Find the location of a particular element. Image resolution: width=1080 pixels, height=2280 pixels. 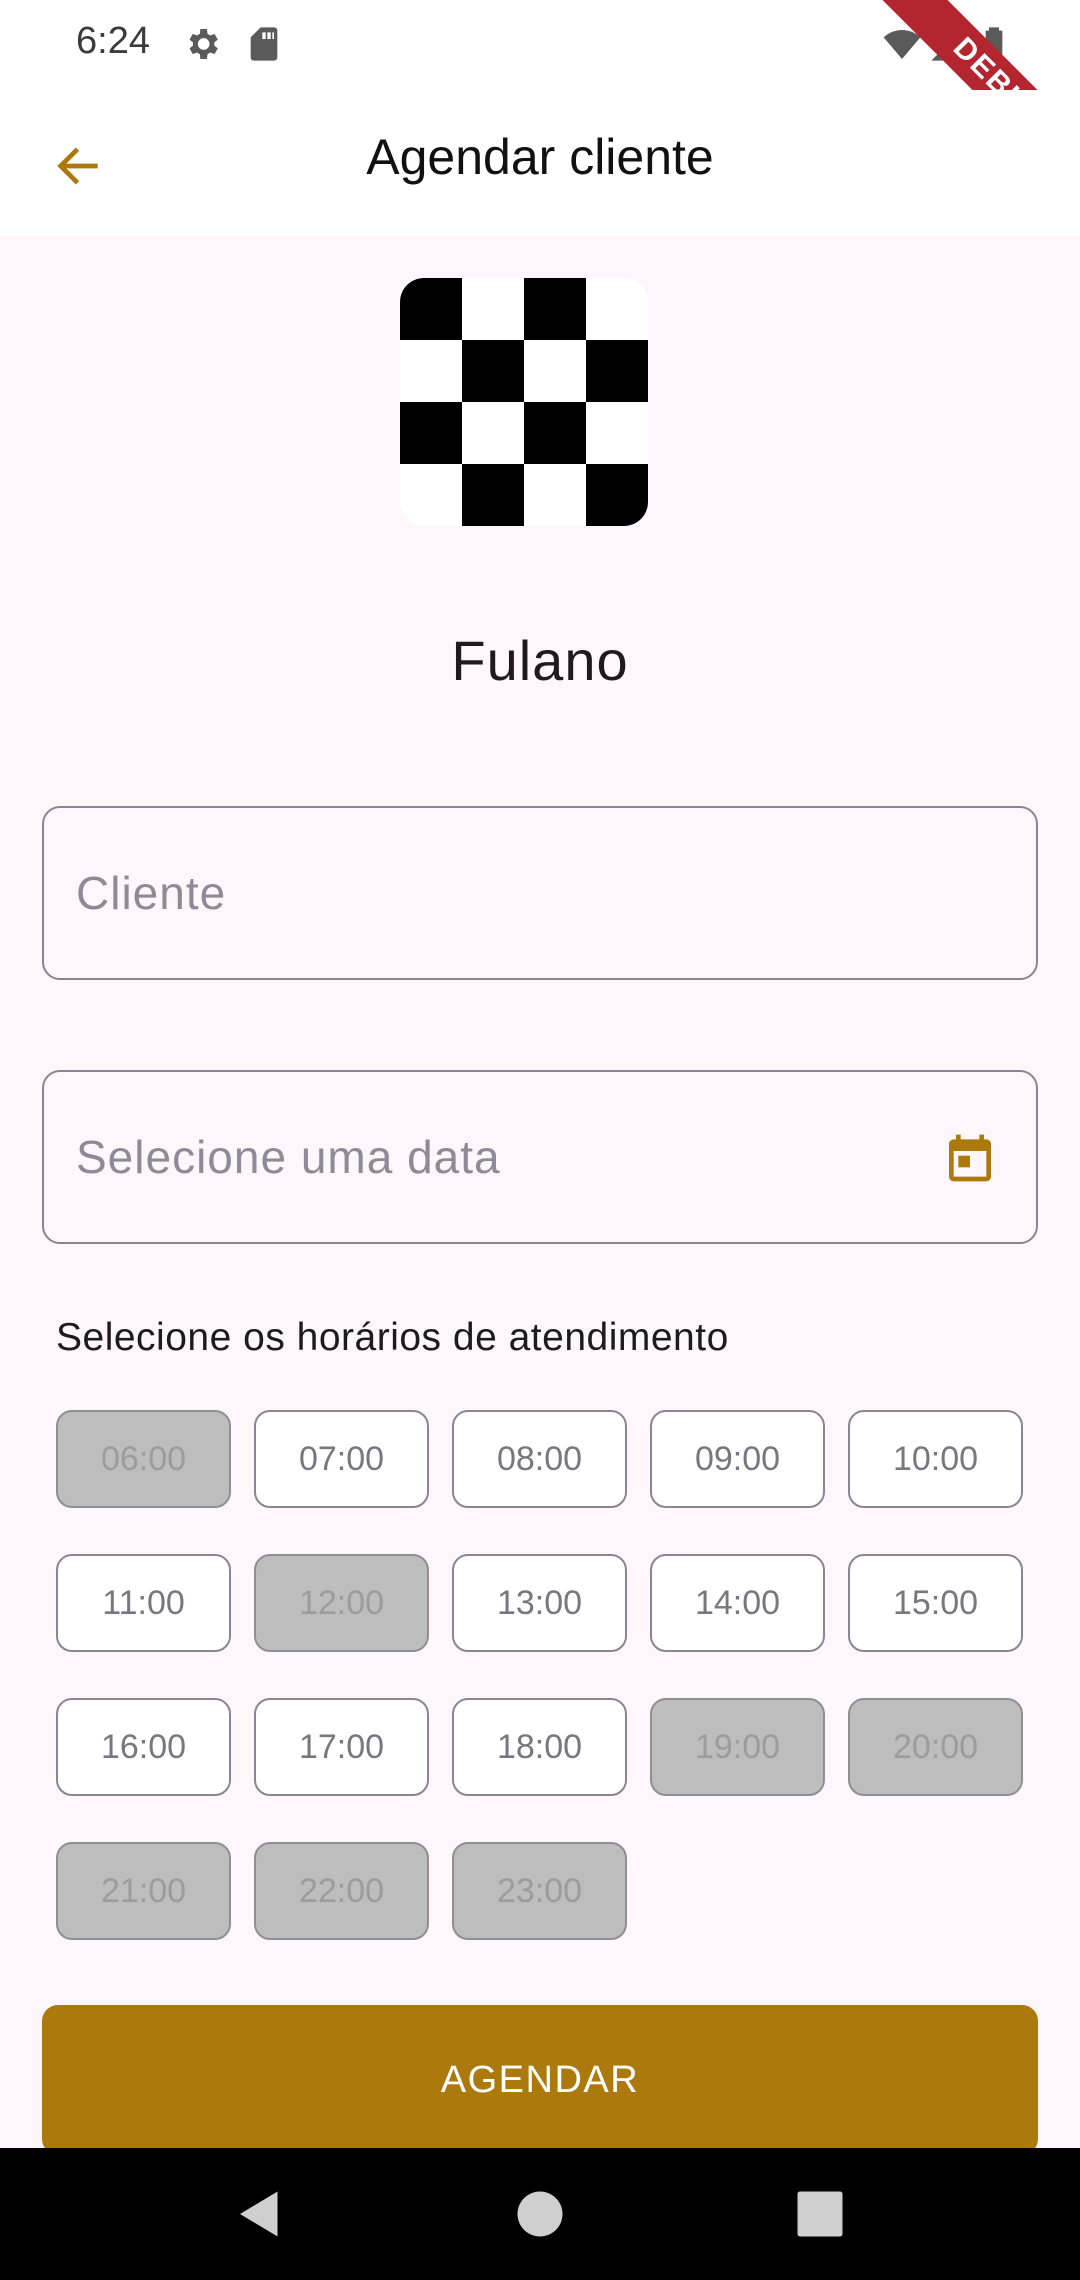

system-nav-bar is located at coordinates (540, 2214).